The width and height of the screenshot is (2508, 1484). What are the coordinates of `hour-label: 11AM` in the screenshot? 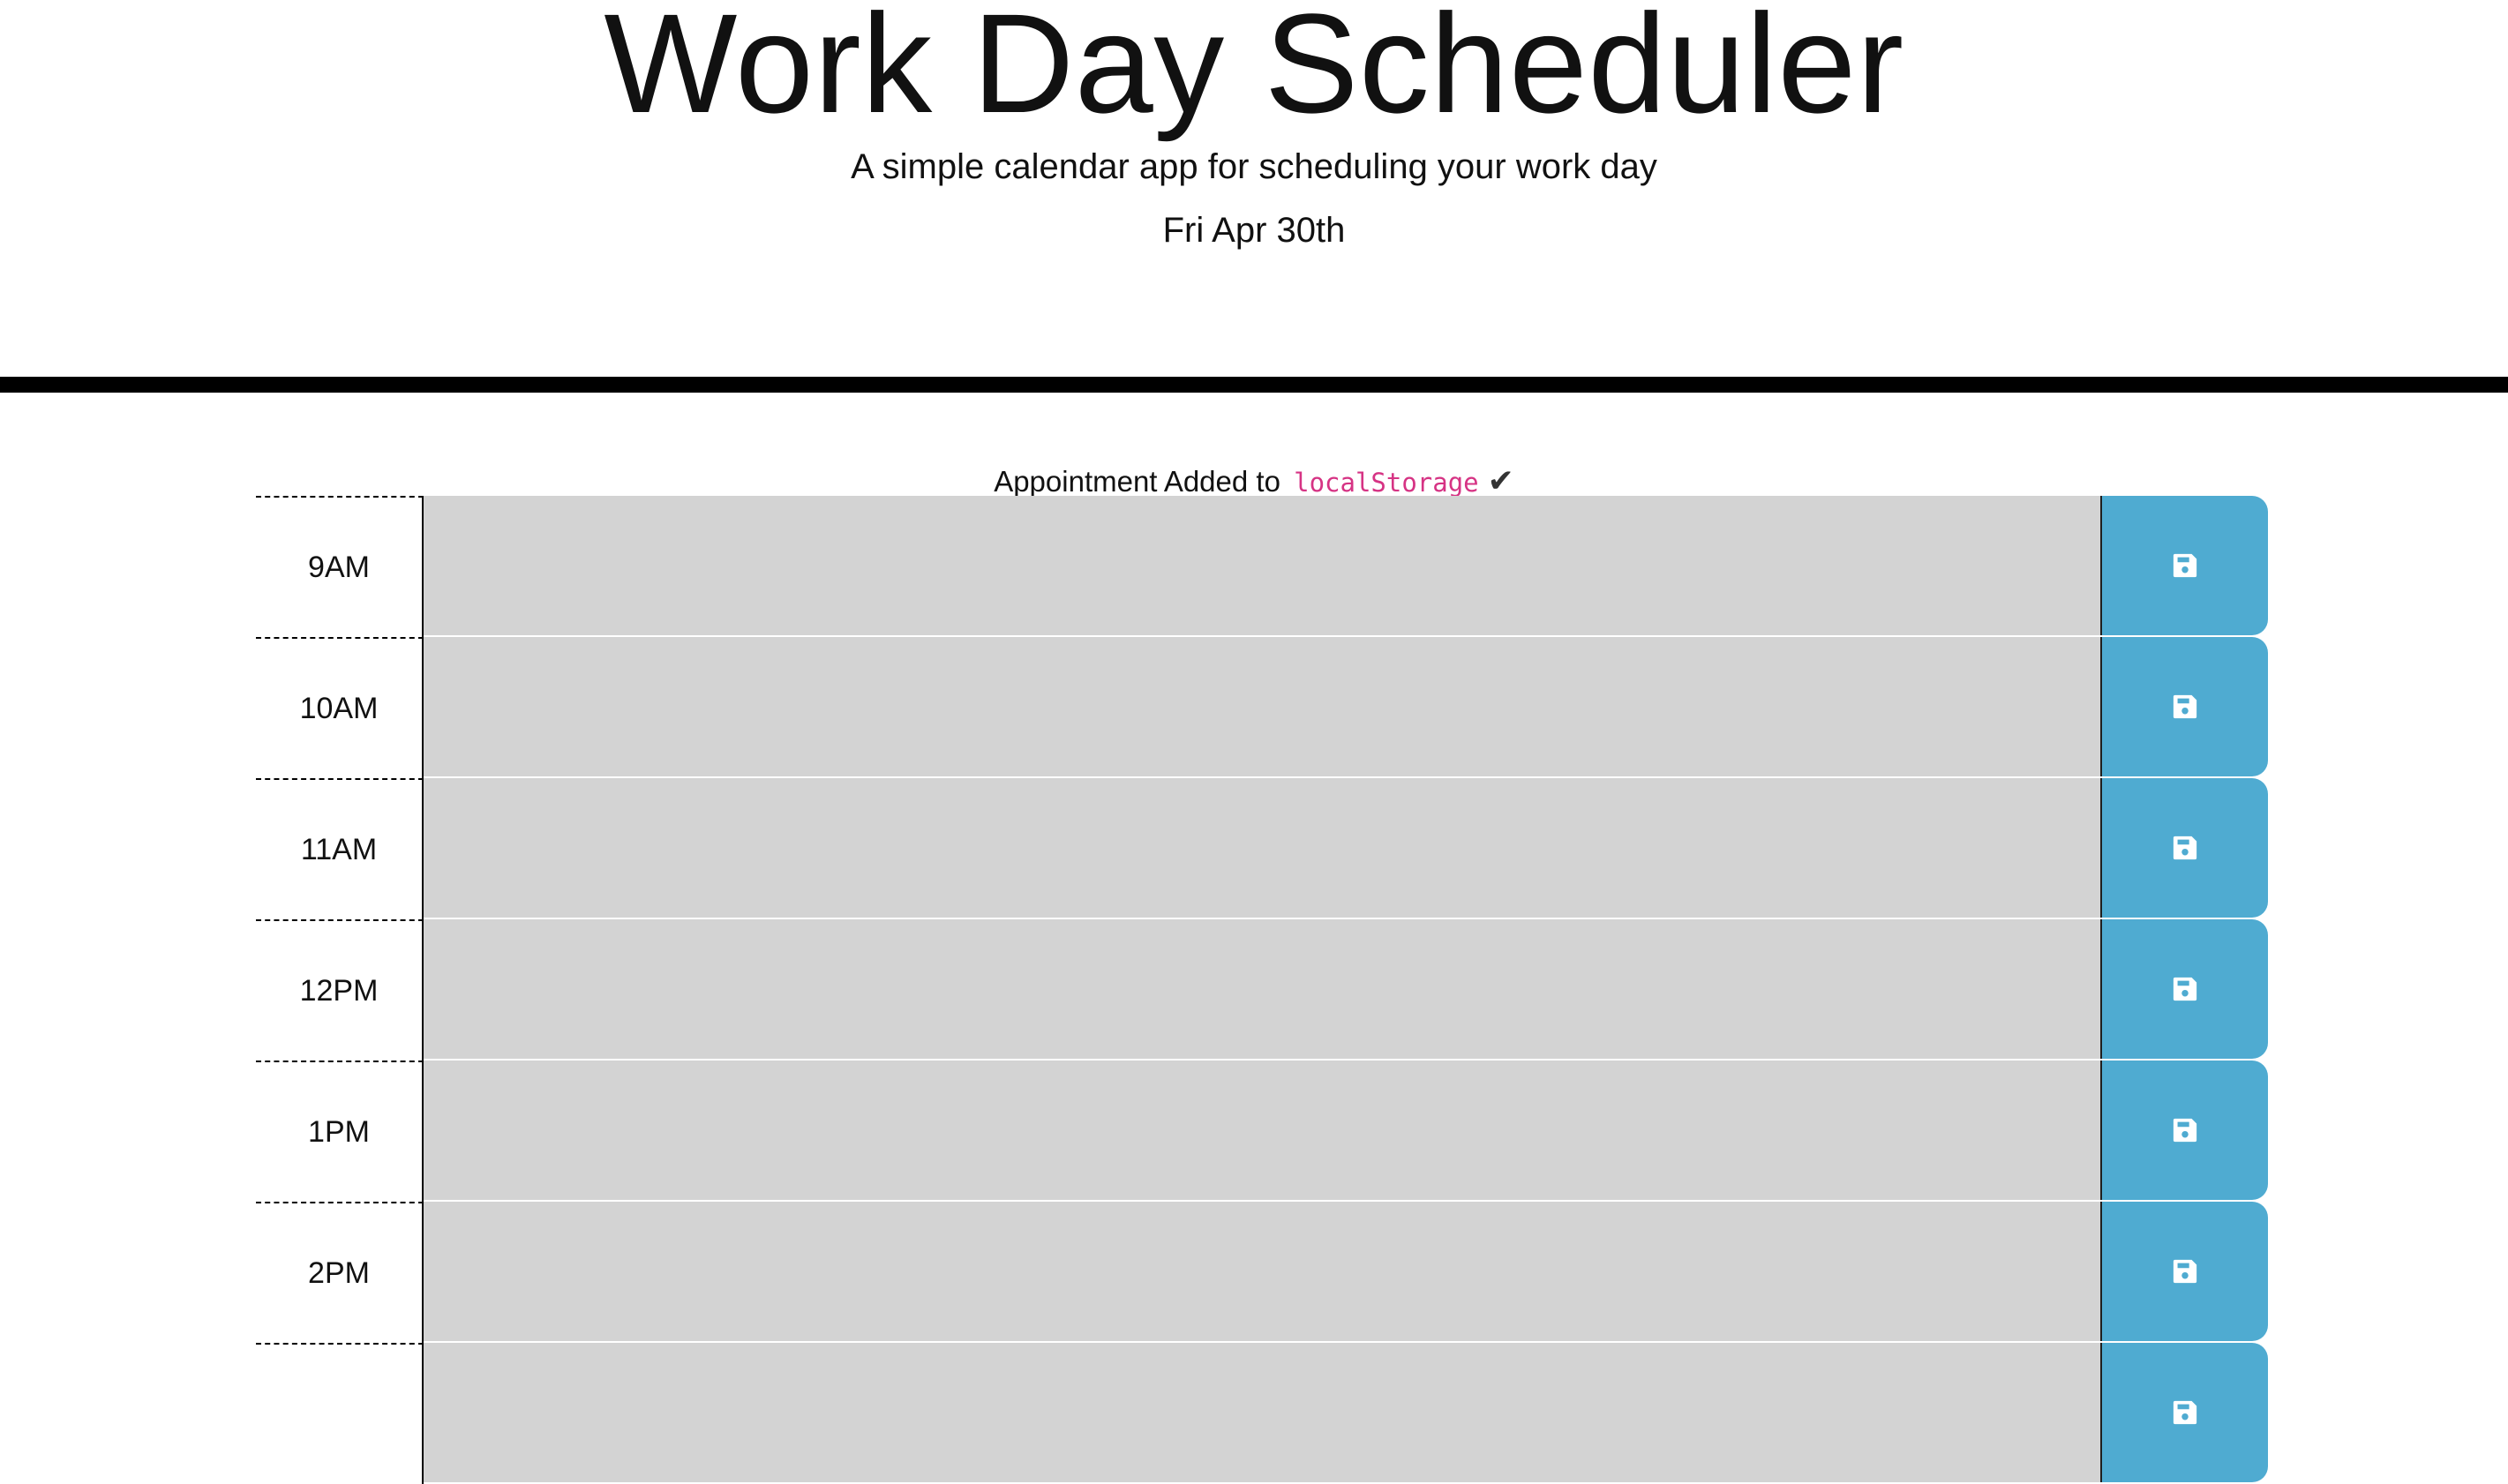 It's located at (340, 848).